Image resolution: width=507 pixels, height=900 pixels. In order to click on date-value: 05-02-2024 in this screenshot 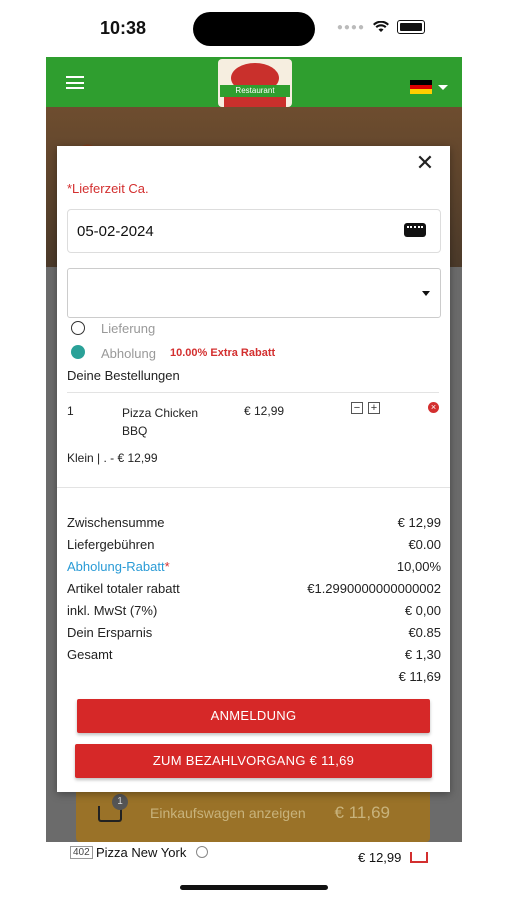, I will do `click(115, 231)`.